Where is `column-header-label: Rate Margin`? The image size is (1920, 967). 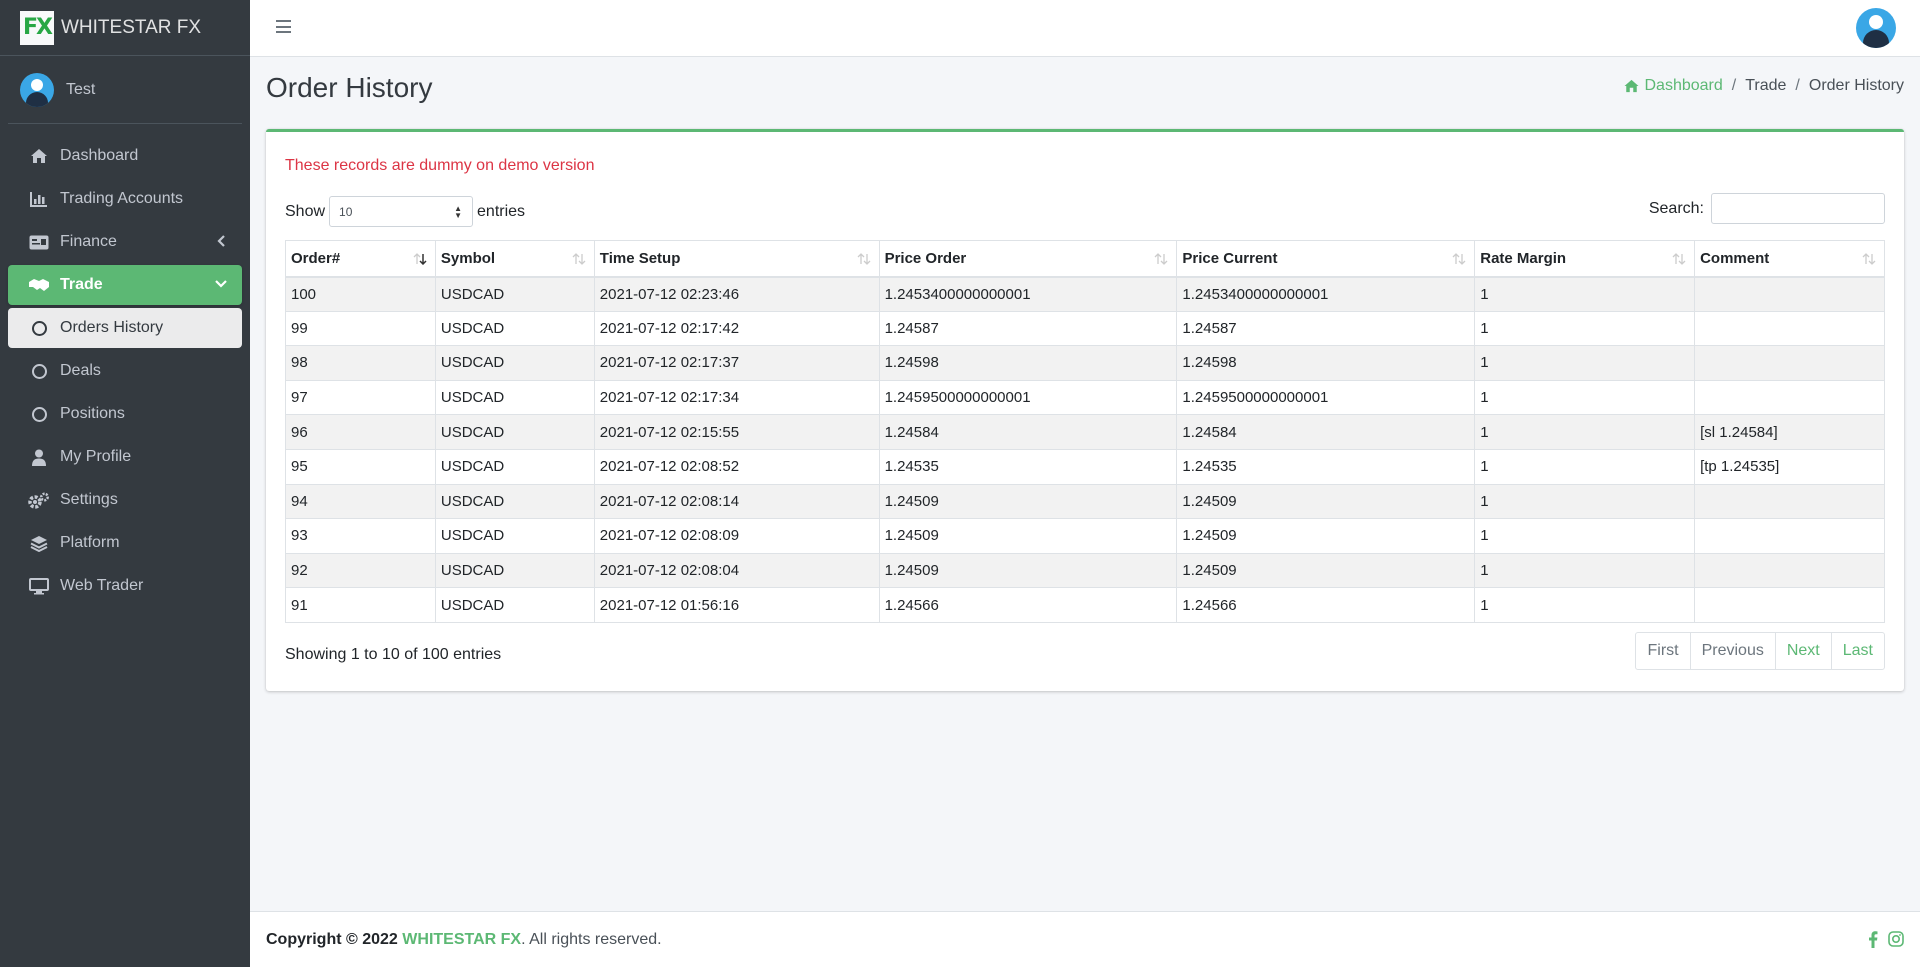
column-header-label: Rate Margin is located at coordinates (1523, 258).